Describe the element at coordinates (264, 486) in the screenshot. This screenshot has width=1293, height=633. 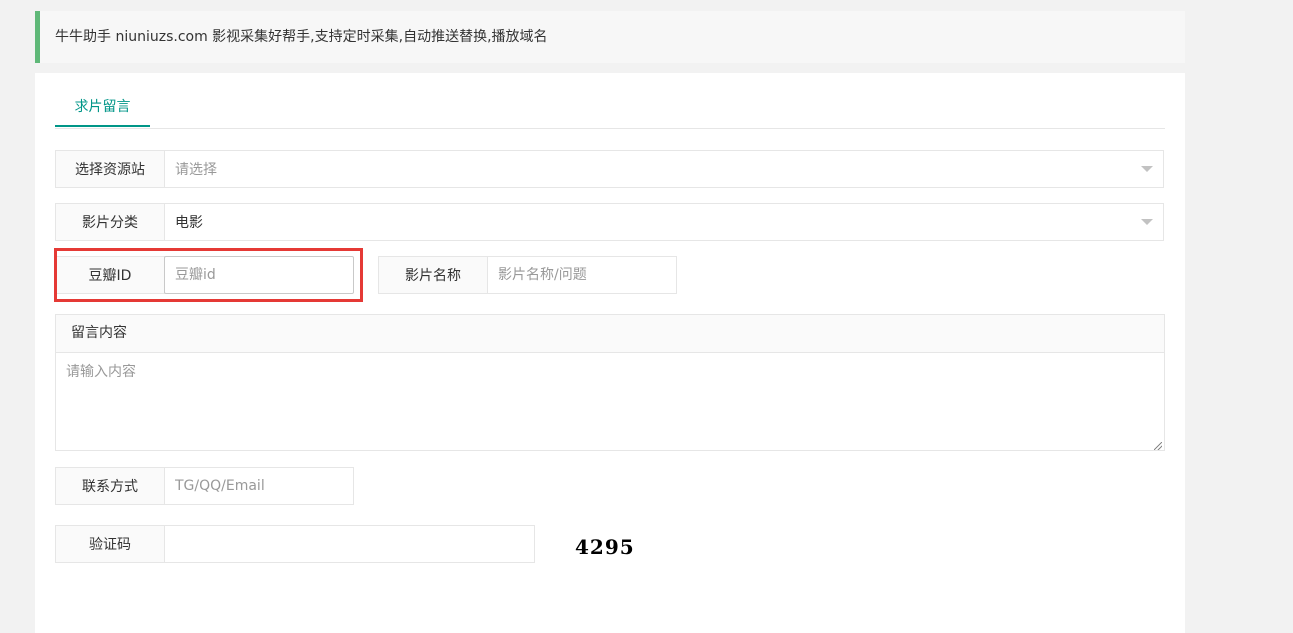
I see `contact-input` at that location.